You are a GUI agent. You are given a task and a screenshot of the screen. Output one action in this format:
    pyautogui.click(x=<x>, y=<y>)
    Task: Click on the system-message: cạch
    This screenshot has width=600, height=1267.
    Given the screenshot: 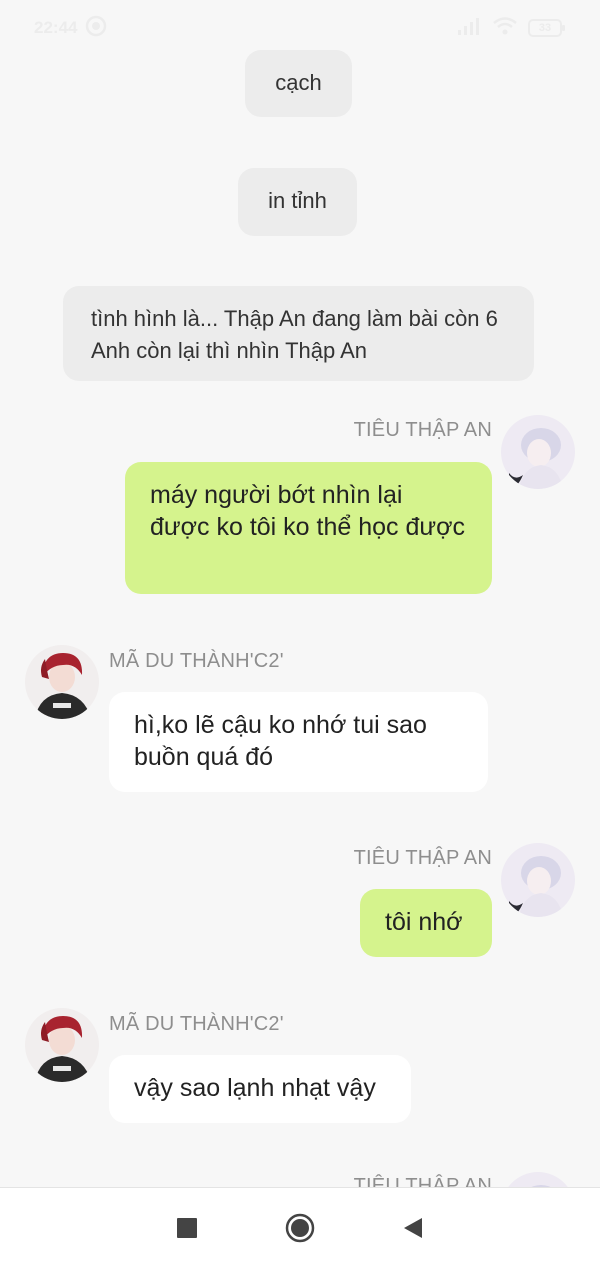 What is the action you would take?
    pyautogui.click(x=298, y=83)
    